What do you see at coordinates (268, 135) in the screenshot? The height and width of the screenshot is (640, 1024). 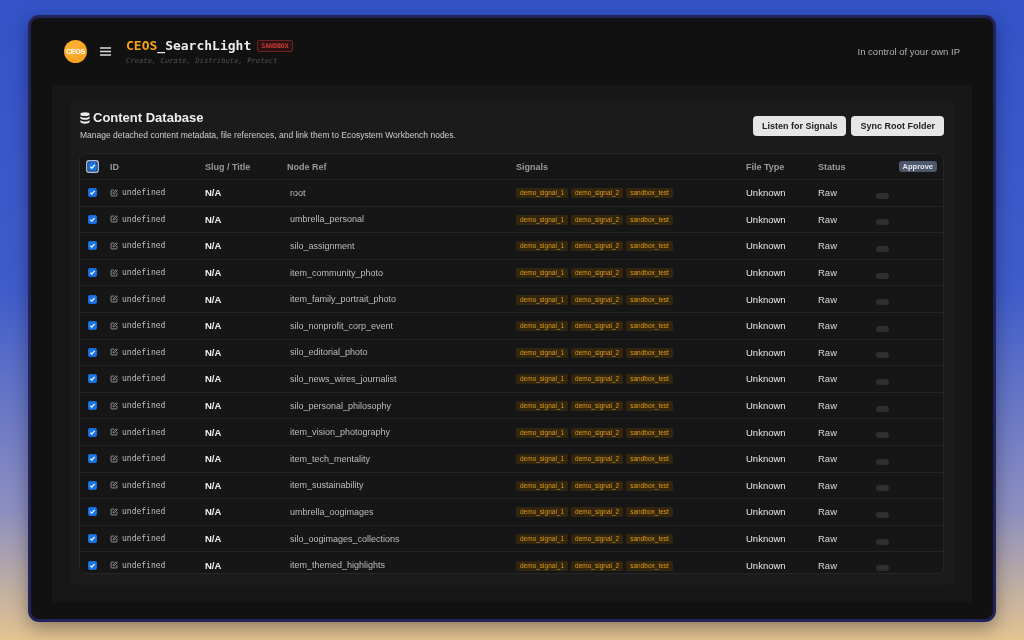 I see `section-description: Manage detached content metadata, file references, and link them to Ecosystem Workbench nodes.` at bounding box center [268, 135].